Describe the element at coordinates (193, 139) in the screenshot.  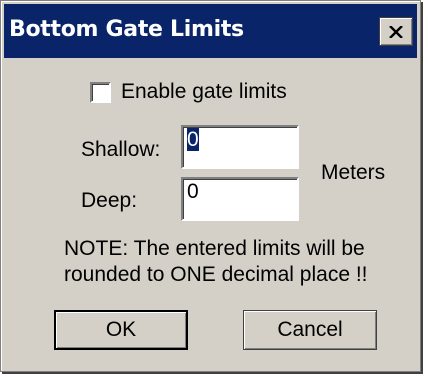
I see `shallow-value: 0` at that location.